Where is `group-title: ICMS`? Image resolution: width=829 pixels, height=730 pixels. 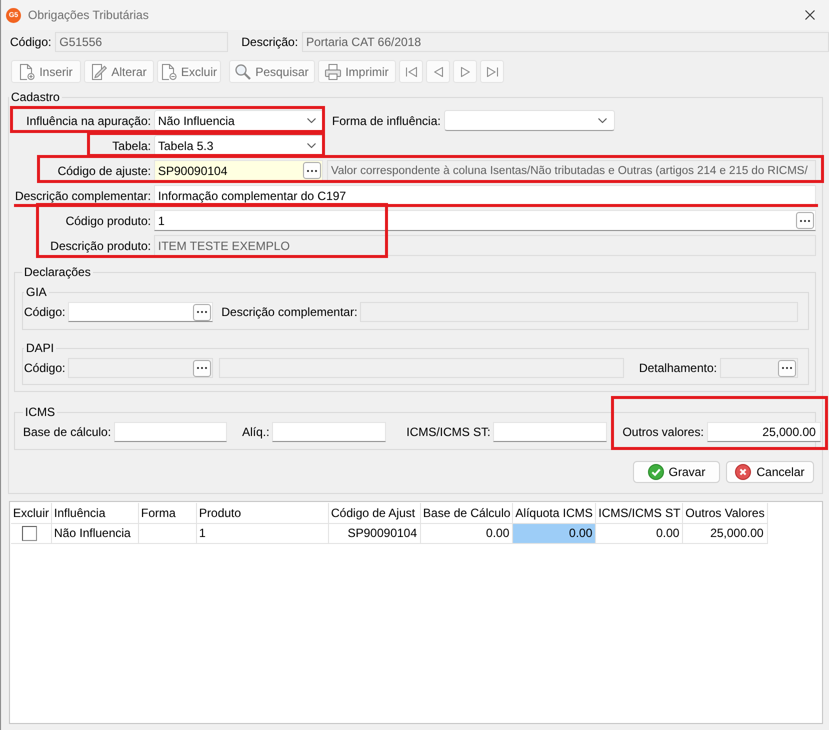 group-title: ICMS is located at coordinates (40, 412).